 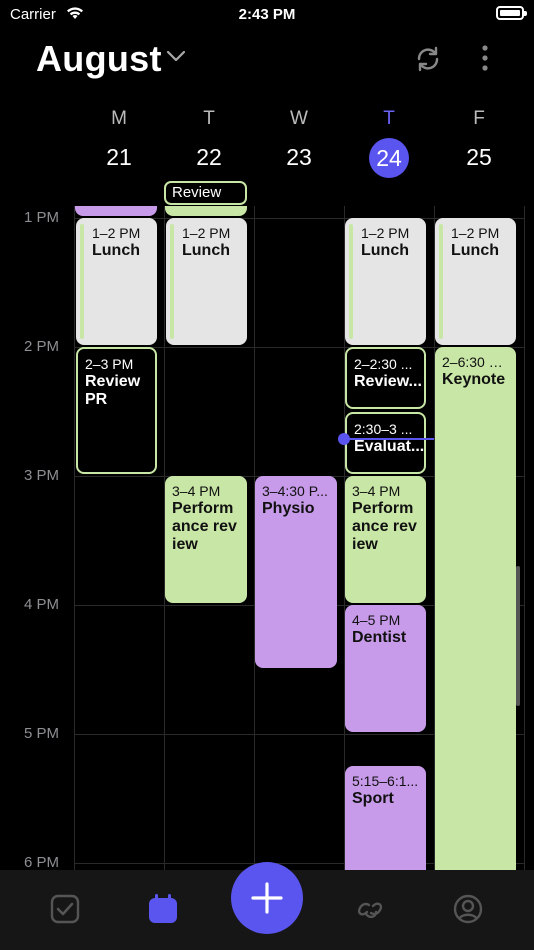 I want to click on event-performance-review-thu: 3–4 PM Performance review, so click(x=385, y=539).